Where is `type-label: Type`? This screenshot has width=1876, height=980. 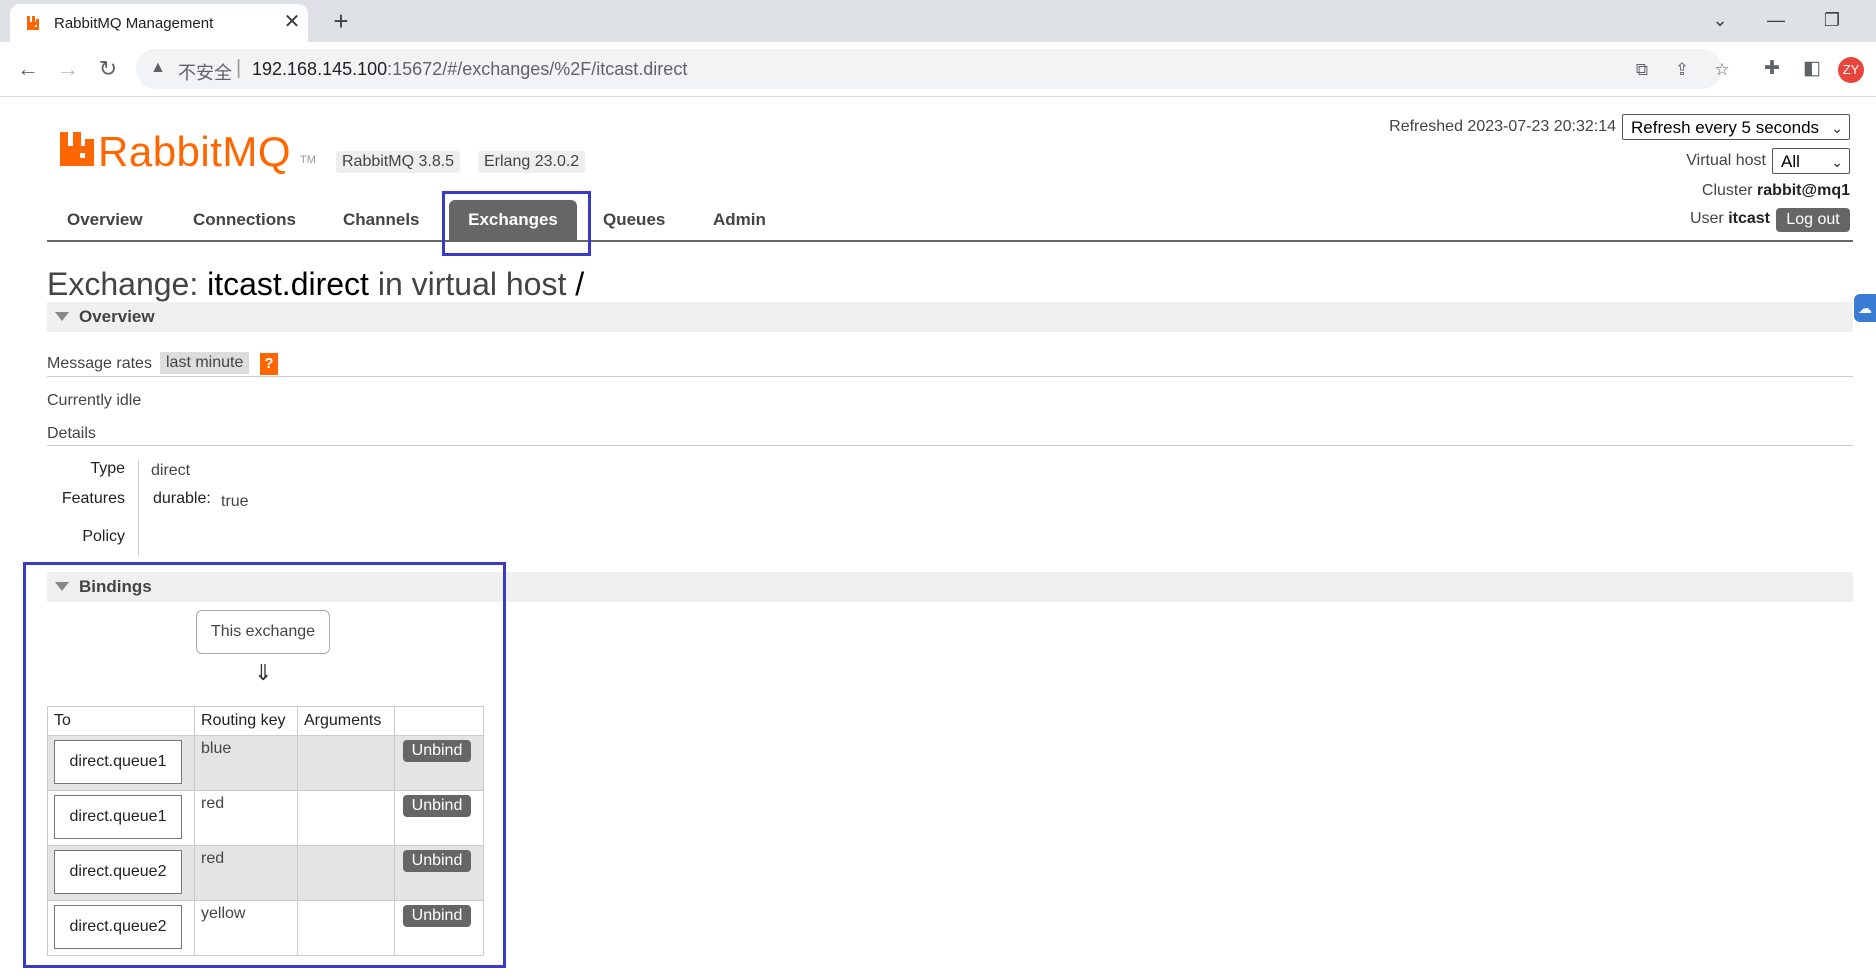 type-label: Type is located at coordinates (107, 468).